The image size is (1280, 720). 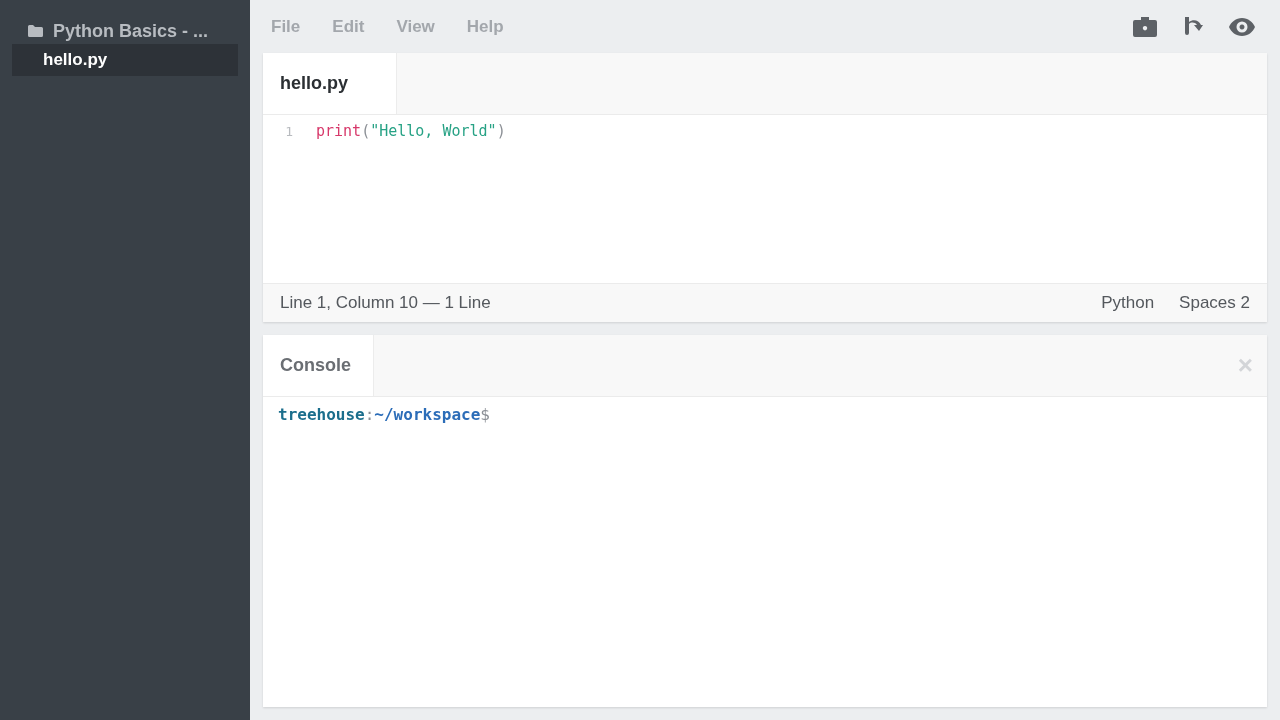 I want to click on file-tab: hello.py, so click(x=330, y=83).